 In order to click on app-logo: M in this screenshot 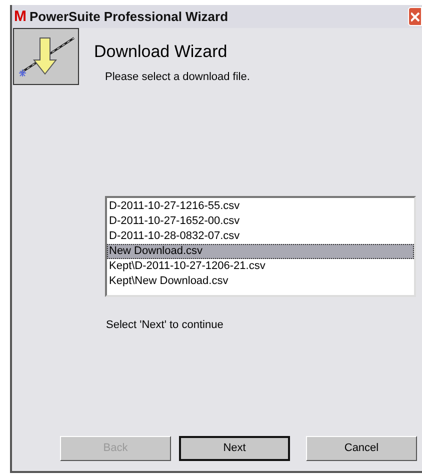, I will do `click(20, 16)`.